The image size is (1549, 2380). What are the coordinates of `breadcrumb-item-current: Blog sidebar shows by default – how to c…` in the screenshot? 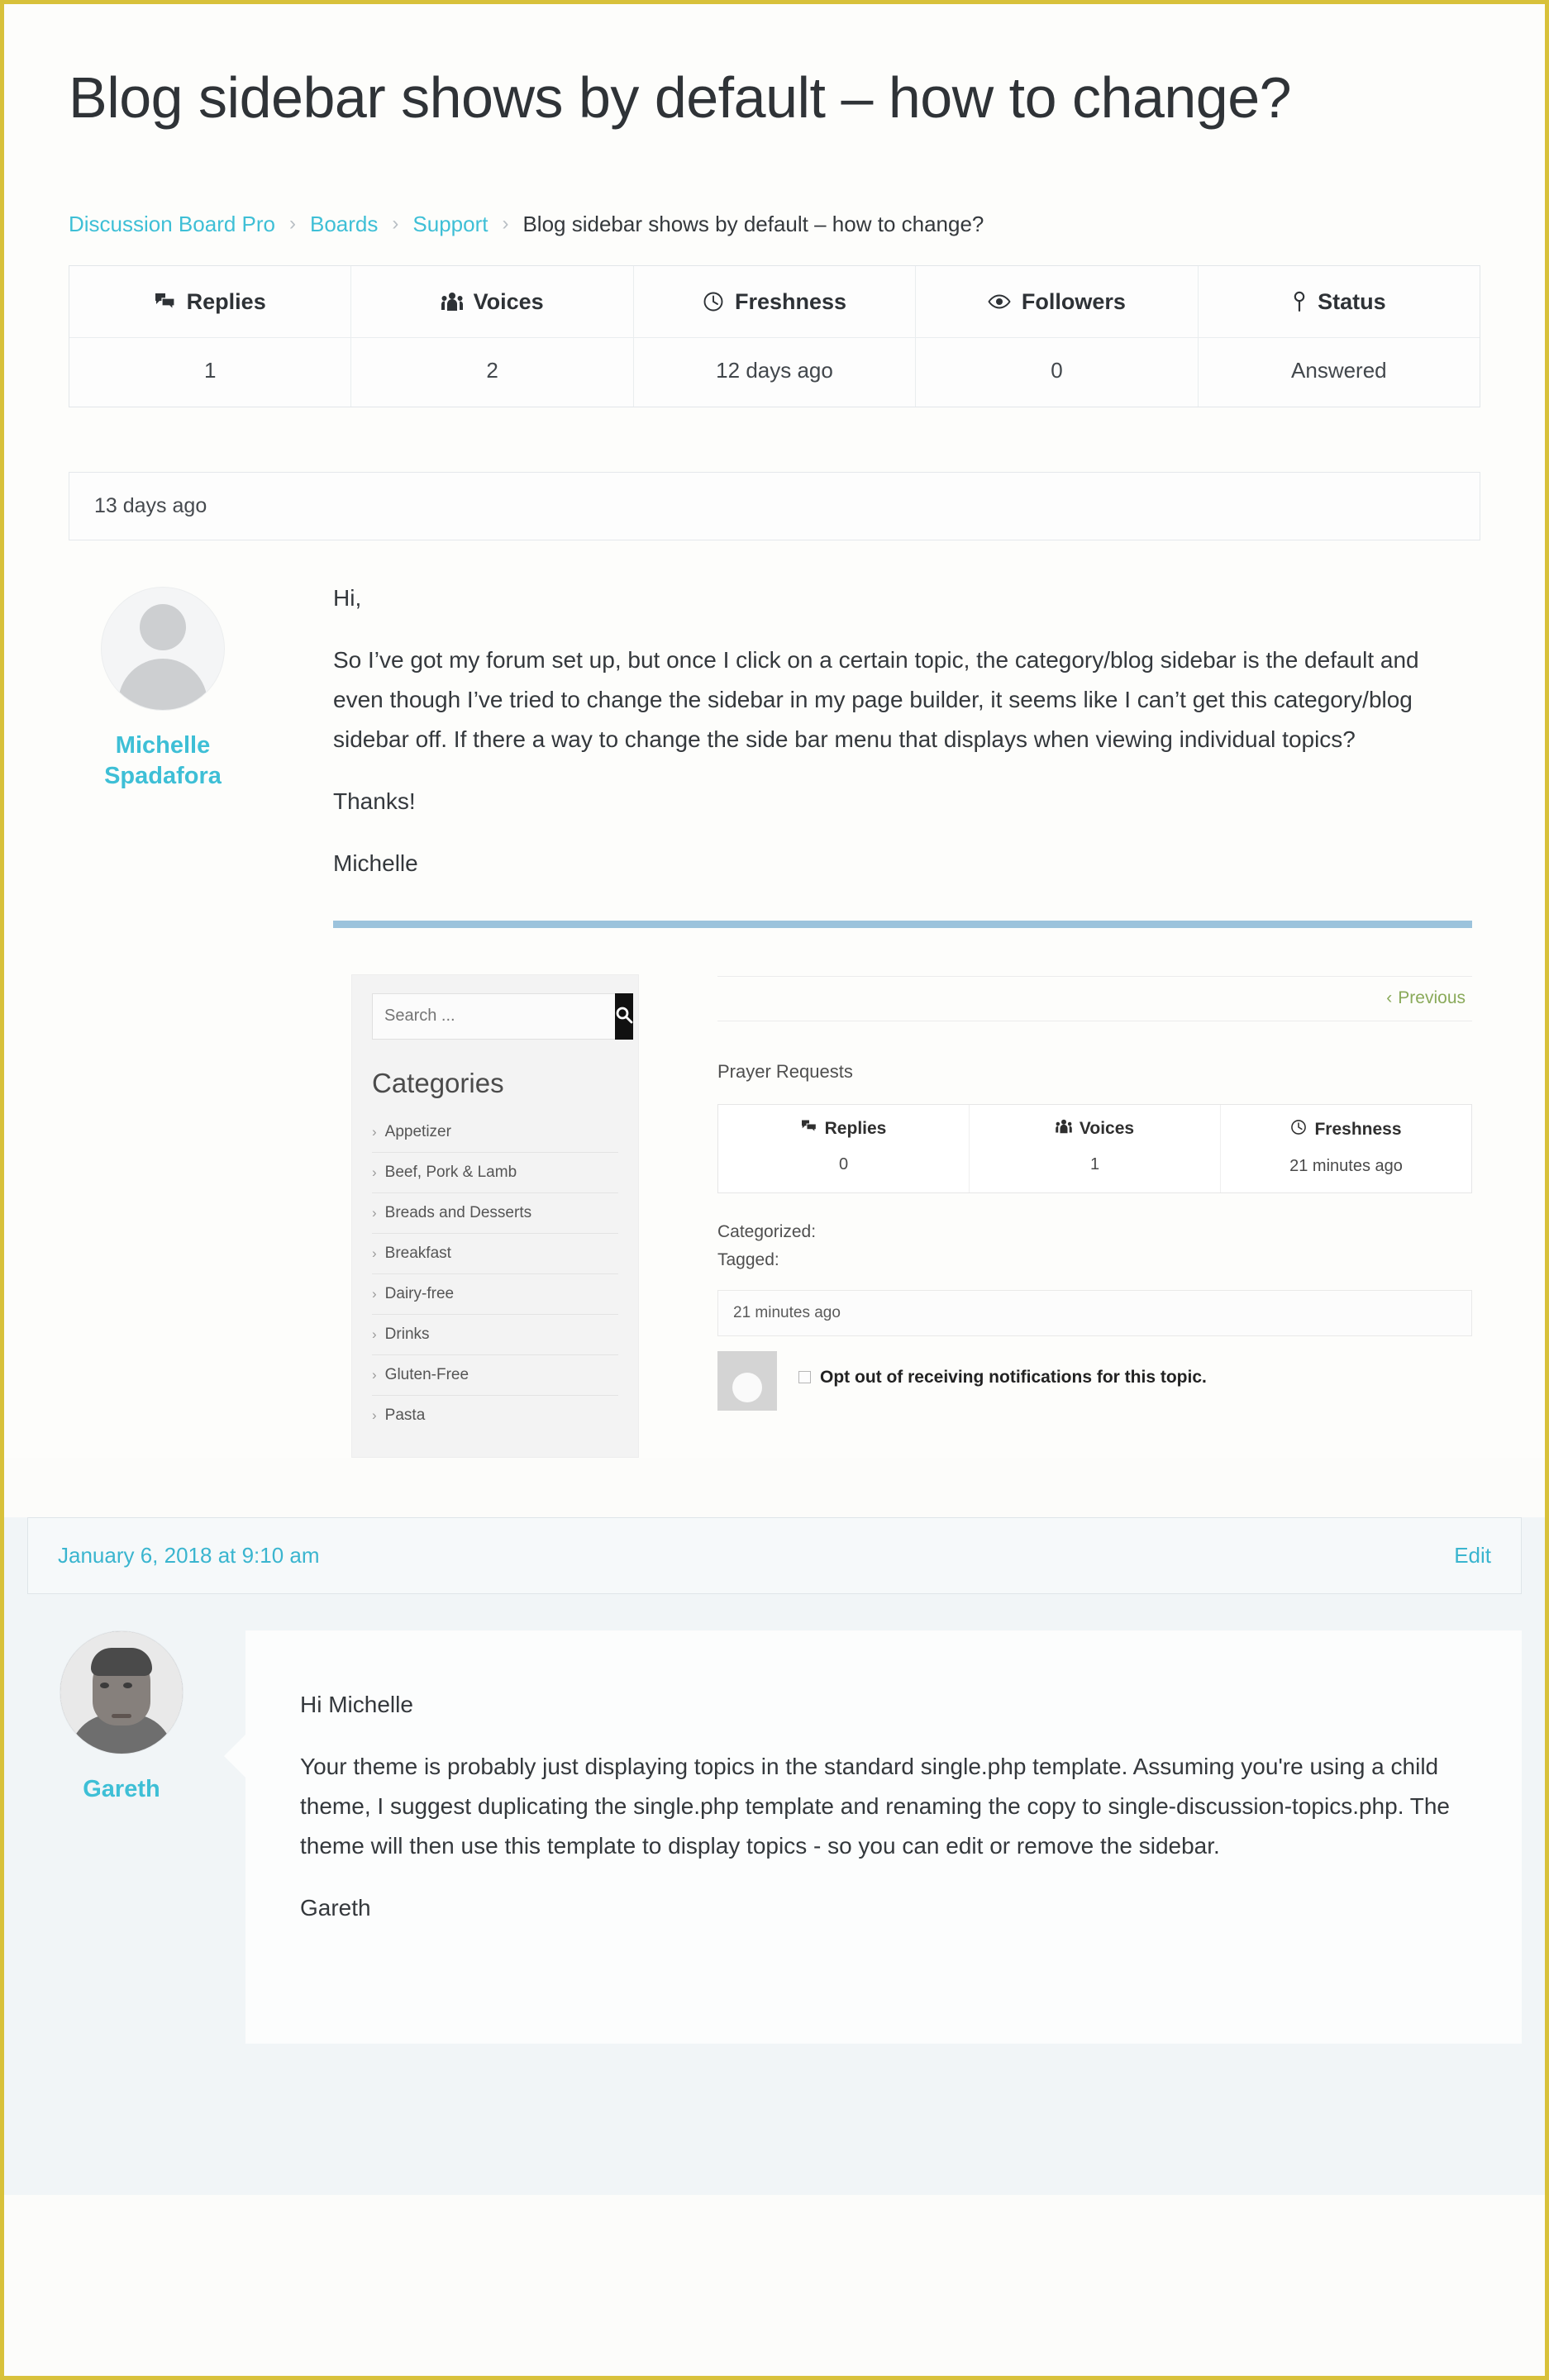 It's located at (753, 223).